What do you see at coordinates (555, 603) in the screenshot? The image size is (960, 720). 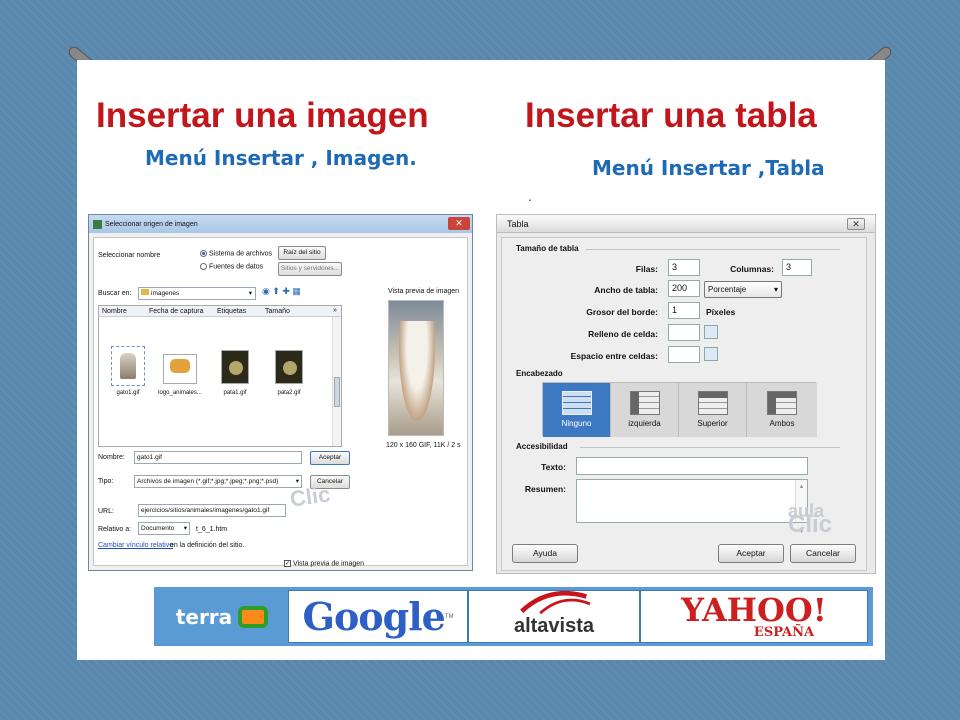 I see `altavista-swoosh-icon` at bounding box center [555, 603].